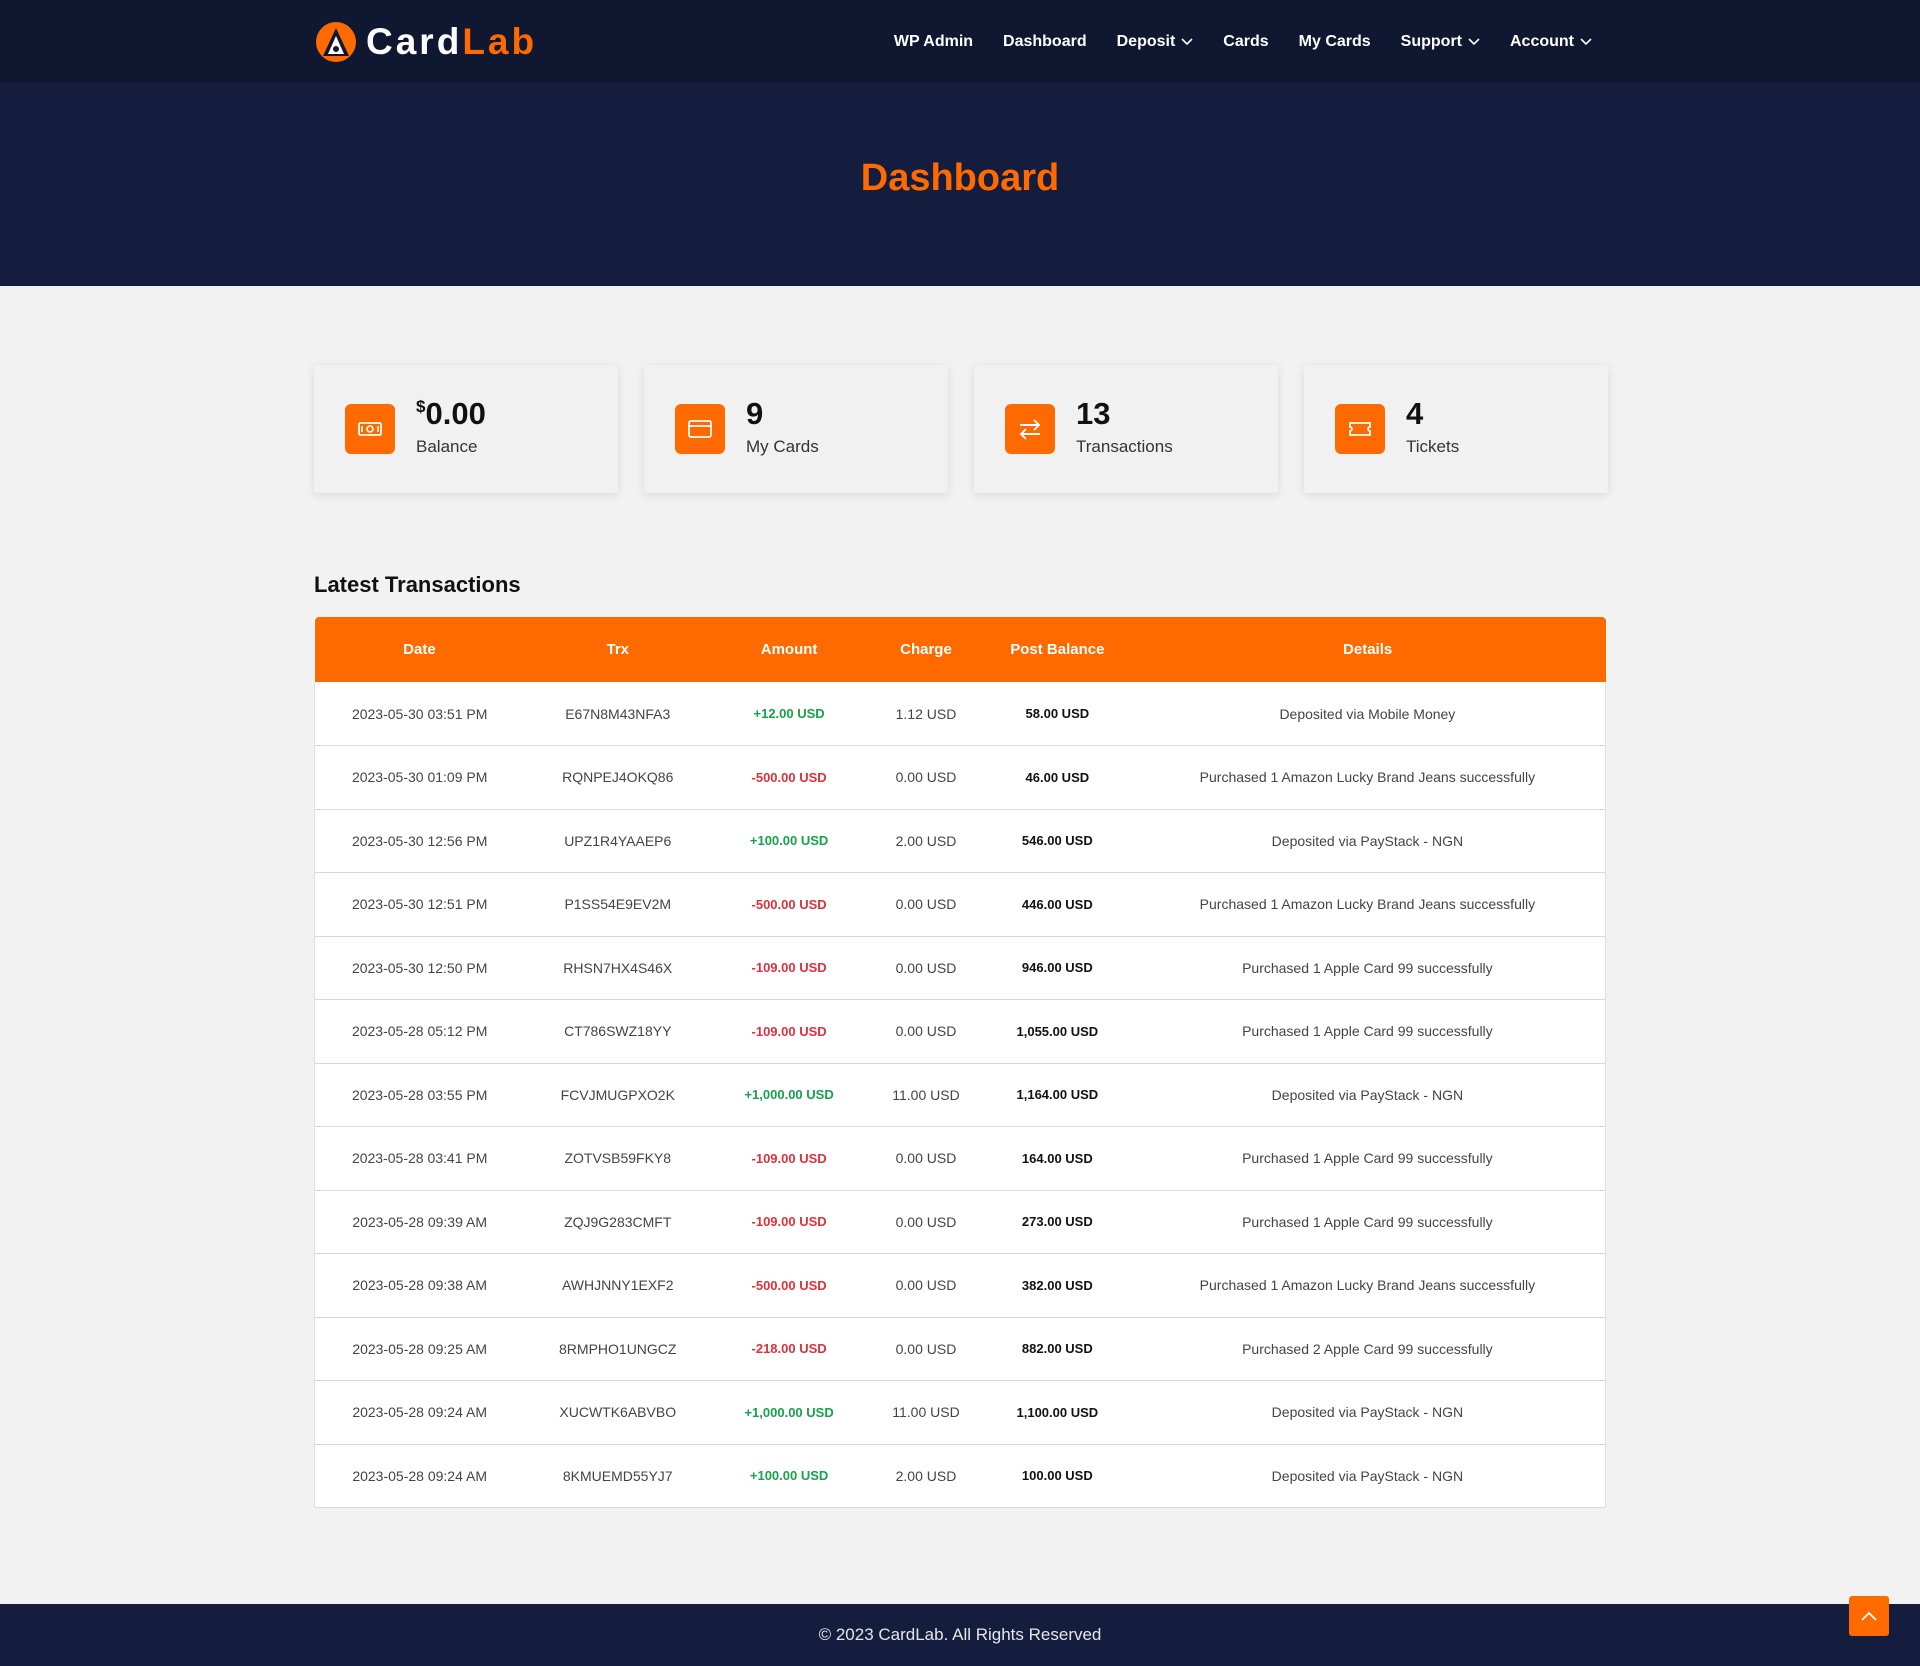  Describe the element at coordinates (419, 1031) in the screenshot. I see `cell-date: 2023-05-28 05:12 PM` at that location.